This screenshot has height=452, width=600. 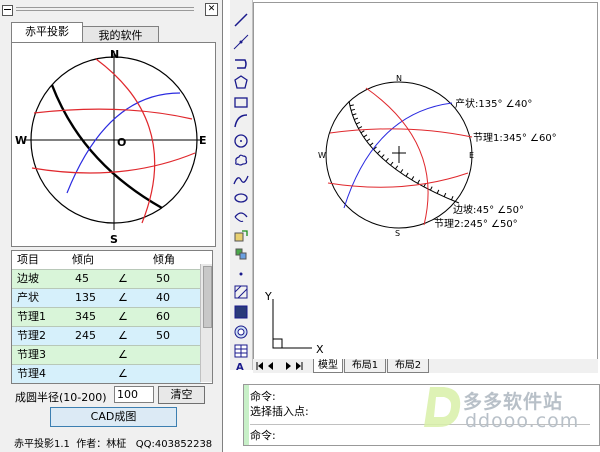 I want to click on spline-tool-icon, so click(x=241, y=180).